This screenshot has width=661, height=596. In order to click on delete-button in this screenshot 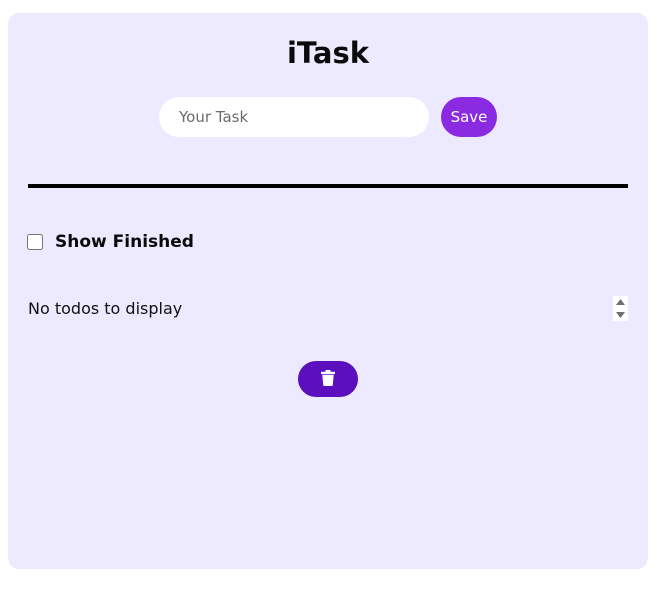, I will do `click(328, 379)`.